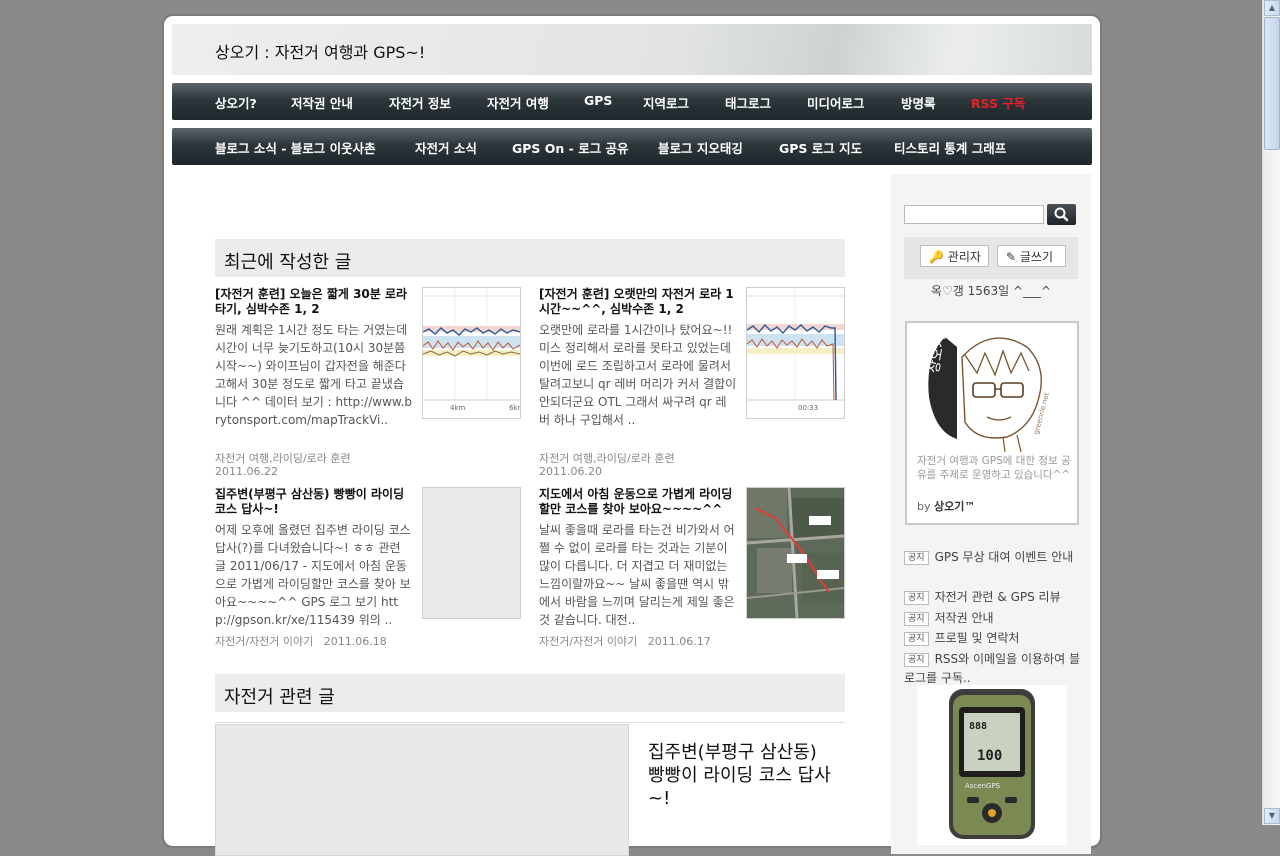 The height and width of the screenshot is (856, 1280). I want to click on vertical-scrollbar: ▲ ▼, so click(1271, 412).